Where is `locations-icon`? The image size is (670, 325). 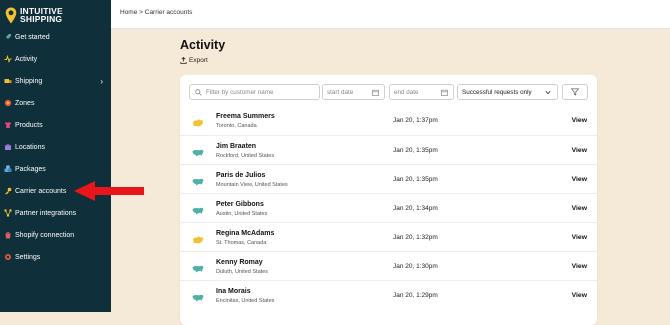 locations-icon is located at coordinates (8, 147).